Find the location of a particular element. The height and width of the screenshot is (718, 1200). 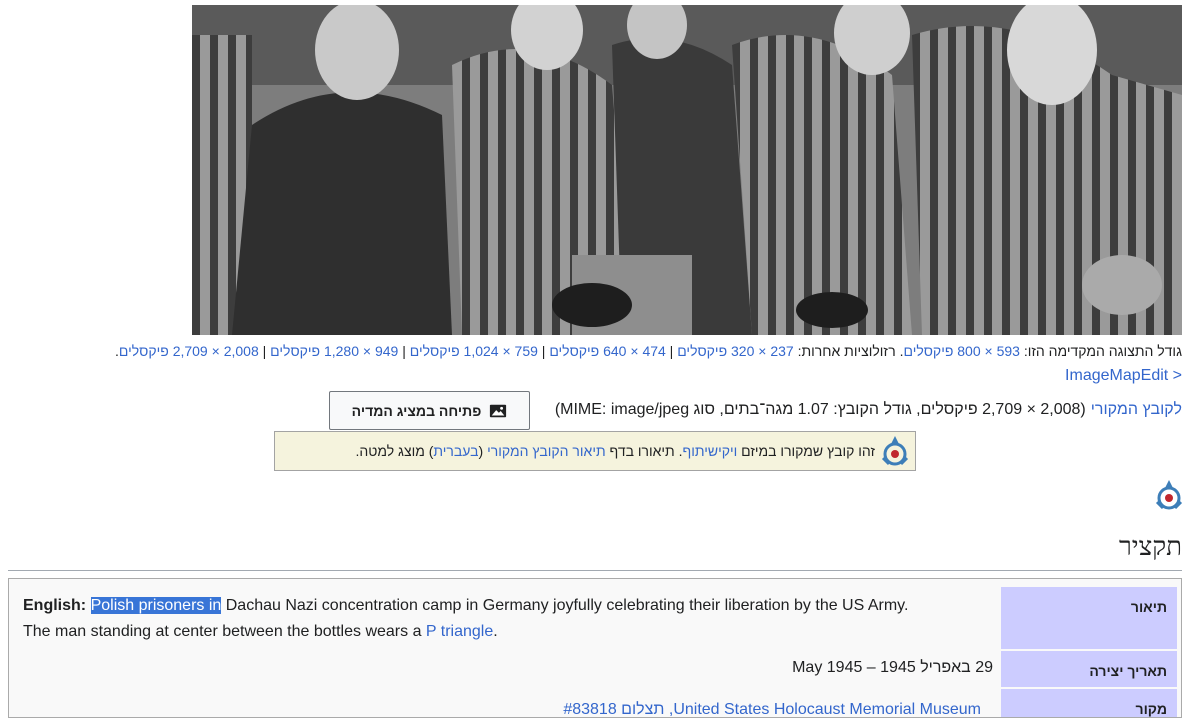

resolution-link: 2,008 × 2,709 פיקסלים is located at coordinates (189, 351).